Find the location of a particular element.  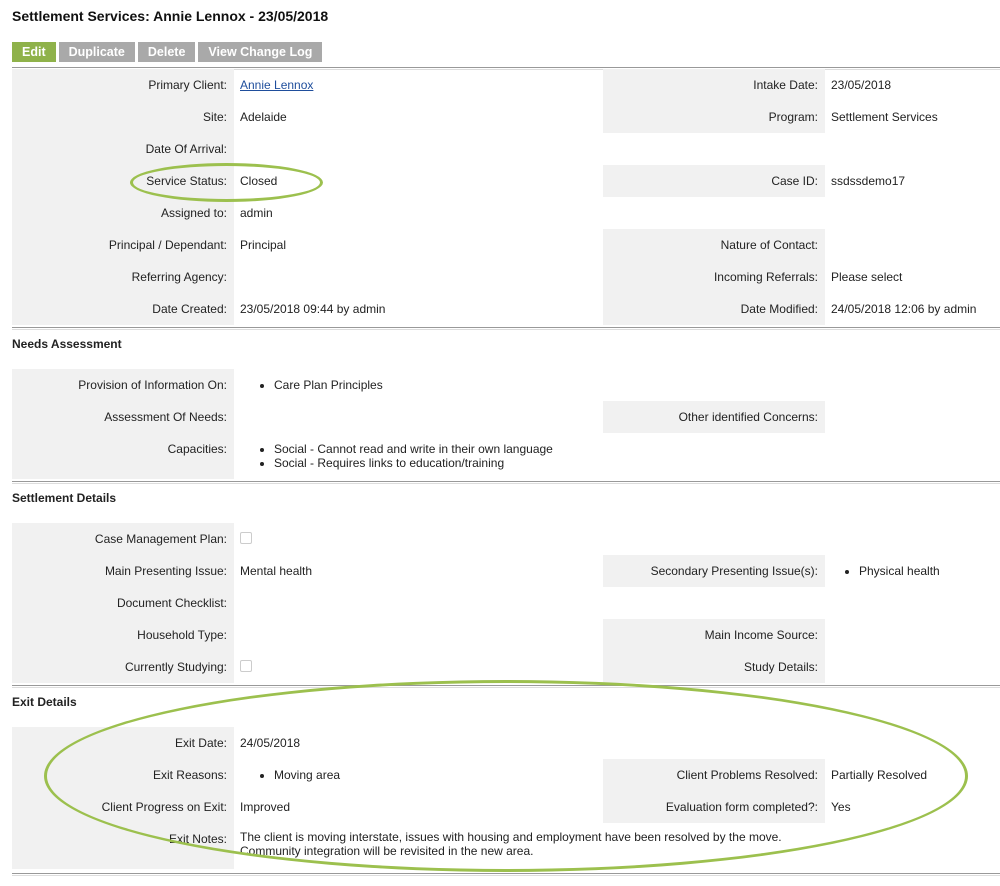

document-checklist-label: Document Checklist: is located at coordinates (123, 603).